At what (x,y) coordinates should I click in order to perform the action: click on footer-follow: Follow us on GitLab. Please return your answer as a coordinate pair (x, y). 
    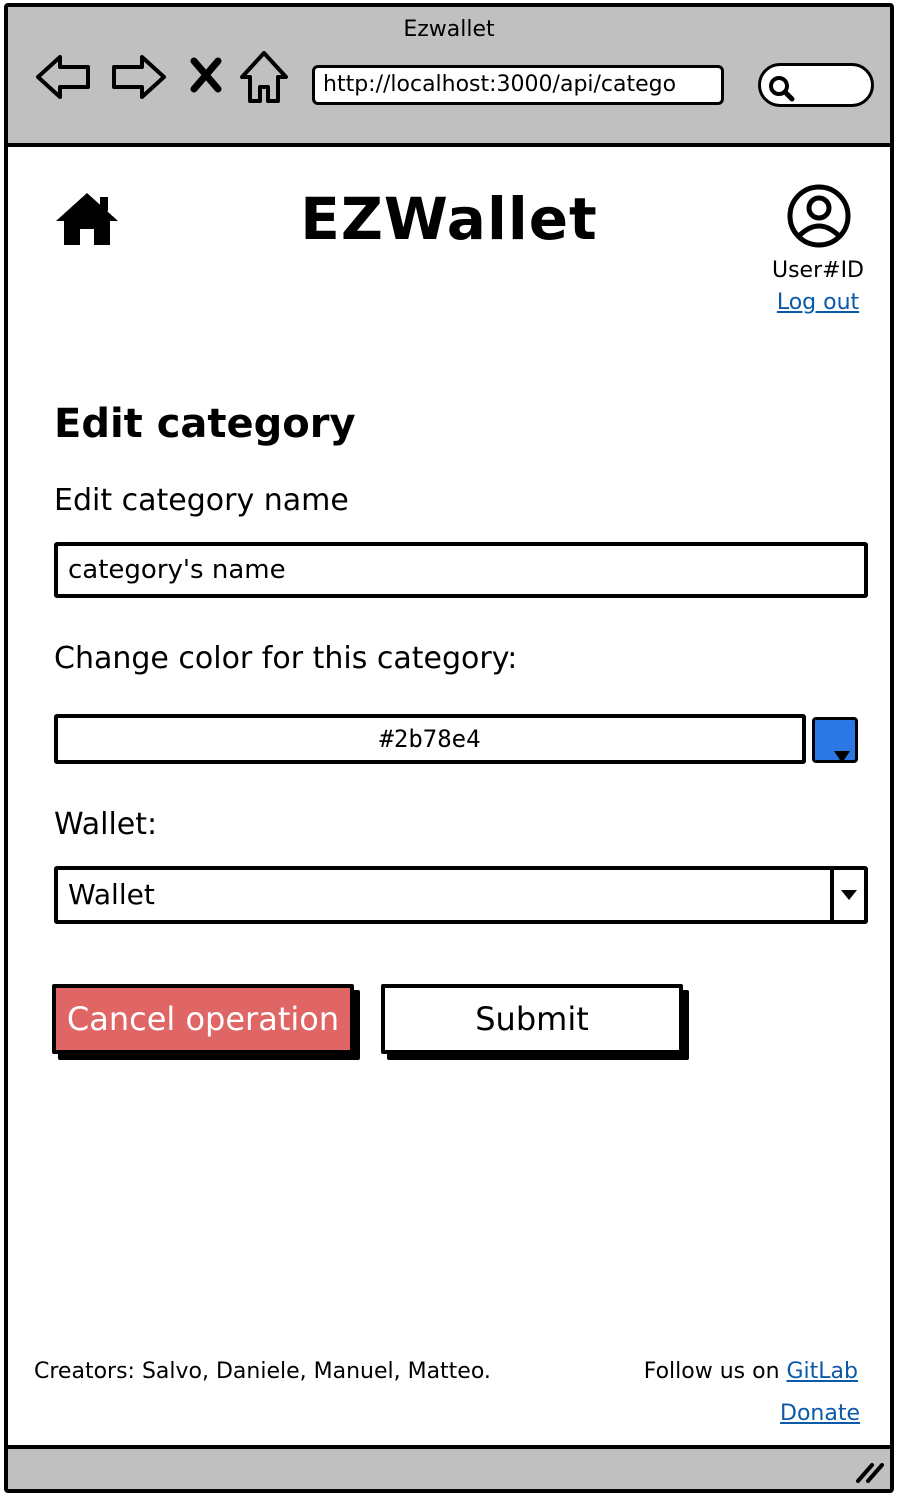
    Looking at the image, I should click on (751, 1371).